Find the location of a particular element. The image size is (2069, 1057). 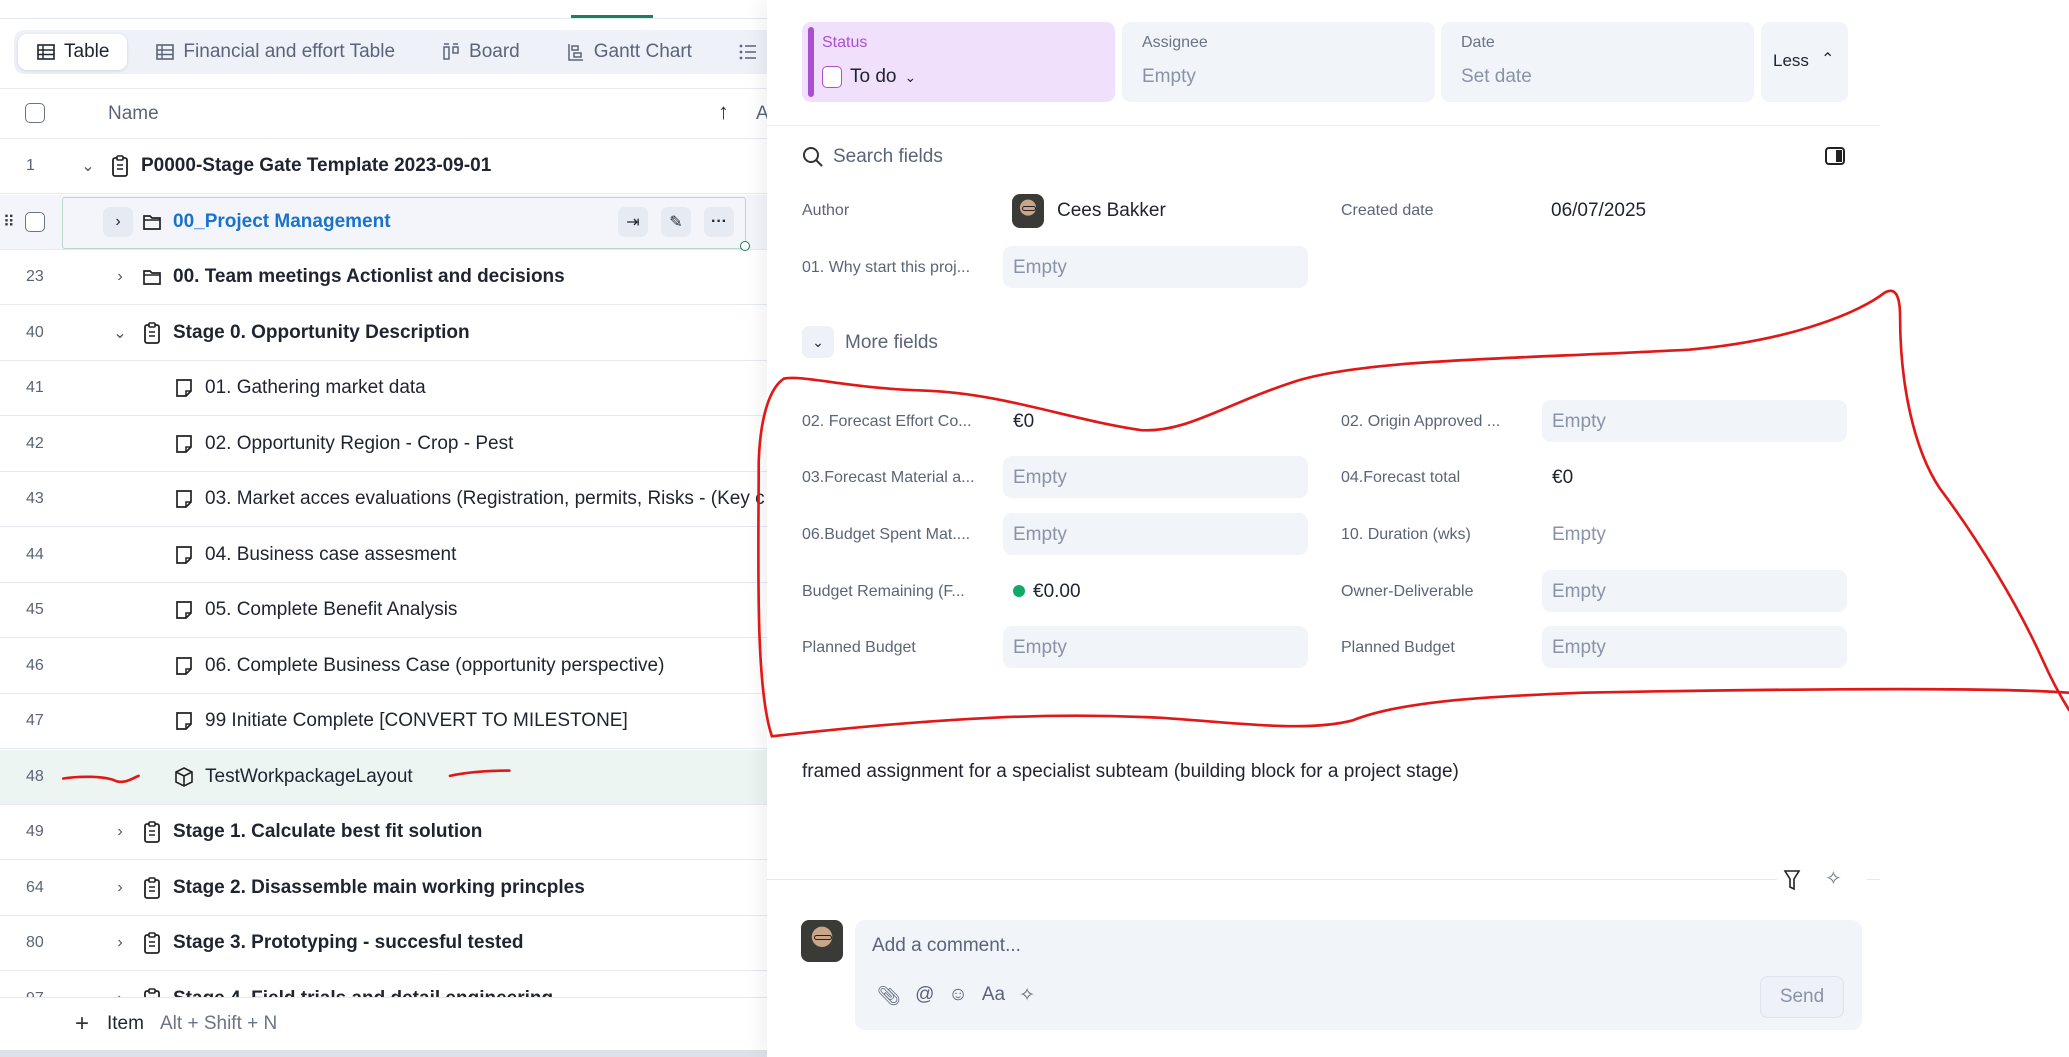

search-fields-input: Search fields is located at coordinates (888, 157).